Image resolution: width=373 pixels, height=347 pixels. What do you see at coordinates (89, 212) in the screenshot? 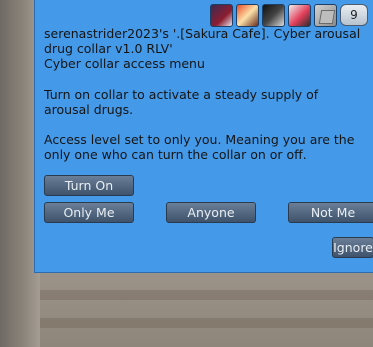
I see `only-me-button: Only Me` at bounding box center [89, 212].